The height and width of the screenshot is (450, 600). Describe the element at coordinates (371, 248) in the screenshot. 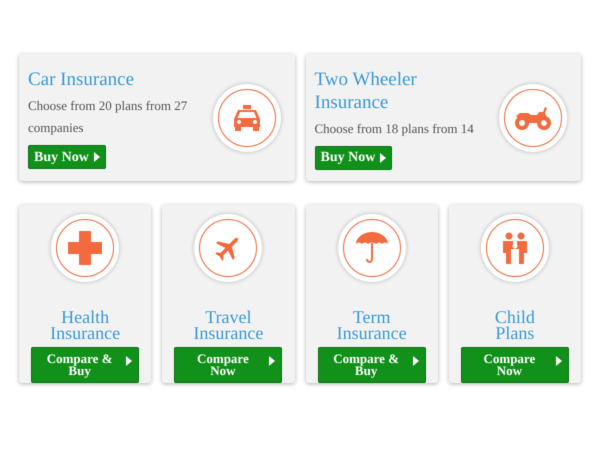

I see `umbrella-icon` at that location.